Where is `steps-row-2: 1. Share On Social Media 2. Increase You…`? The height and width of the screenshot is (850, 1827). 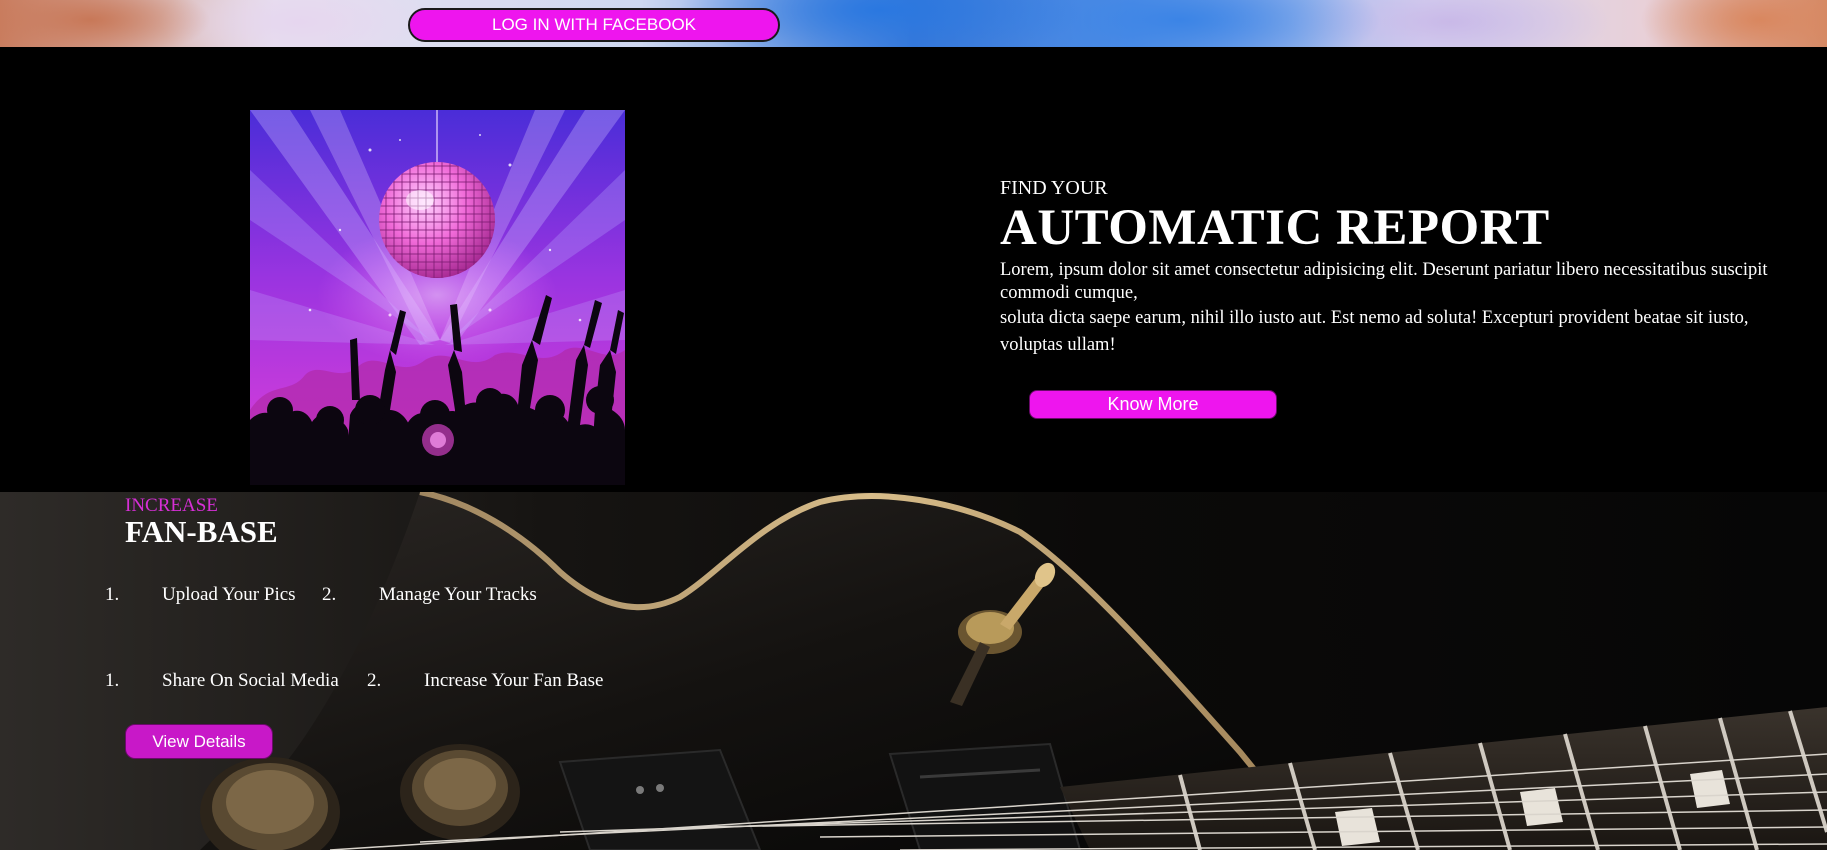
steps-row-2: 1. Share On Social Media 2. Increase You… is located at coordinates (354, 681).